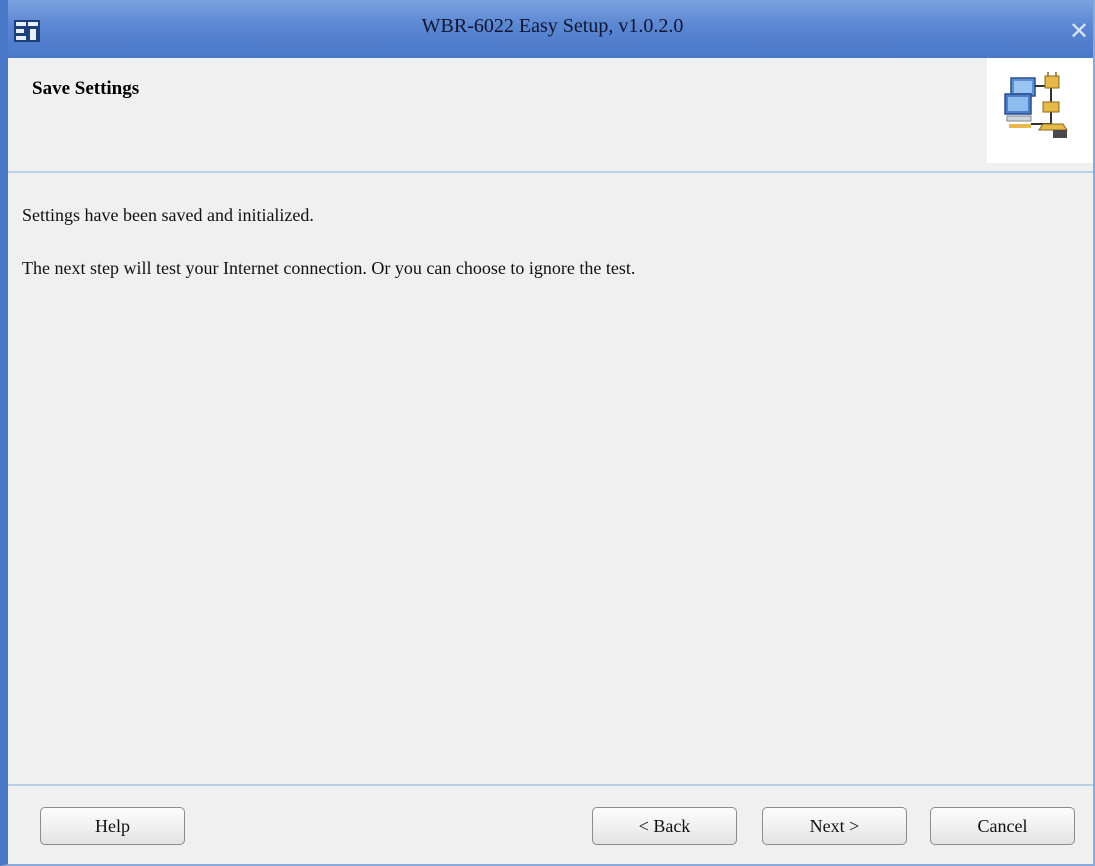 The height and width of the screenshot is (866, 1095). I want to click on window-title: WBR-6022 Easy Setup, v1.0.2.0, so click(552, 26).